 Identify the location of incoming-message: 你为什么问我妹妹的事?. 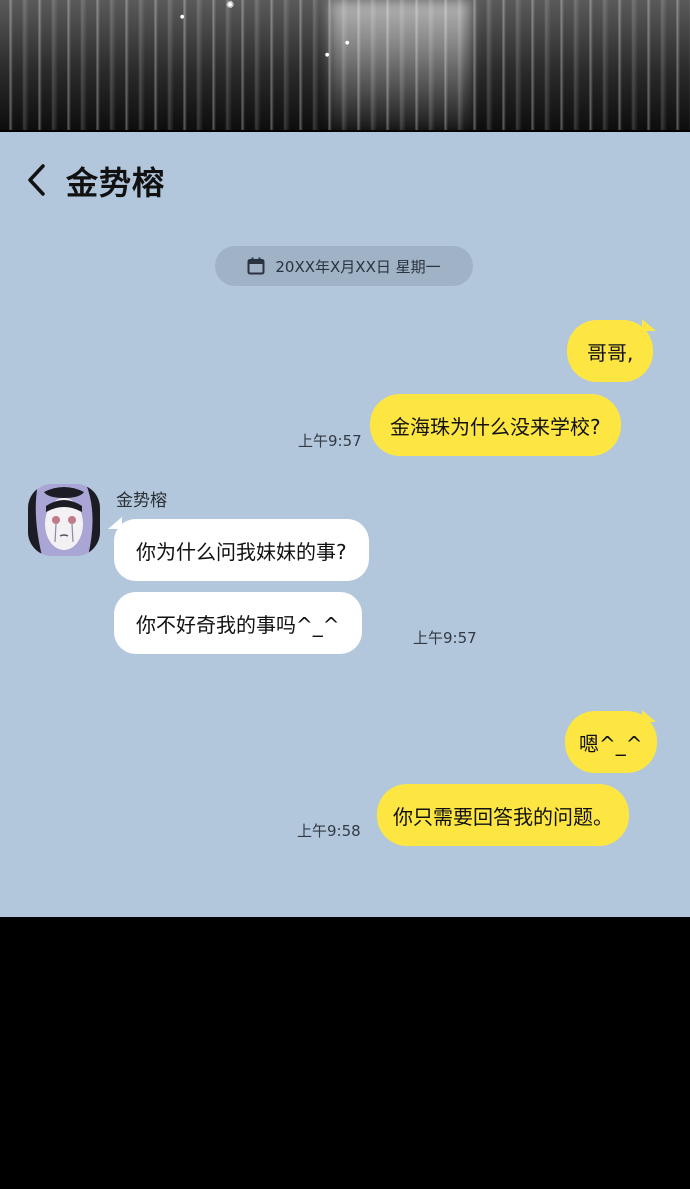
(241, 550).